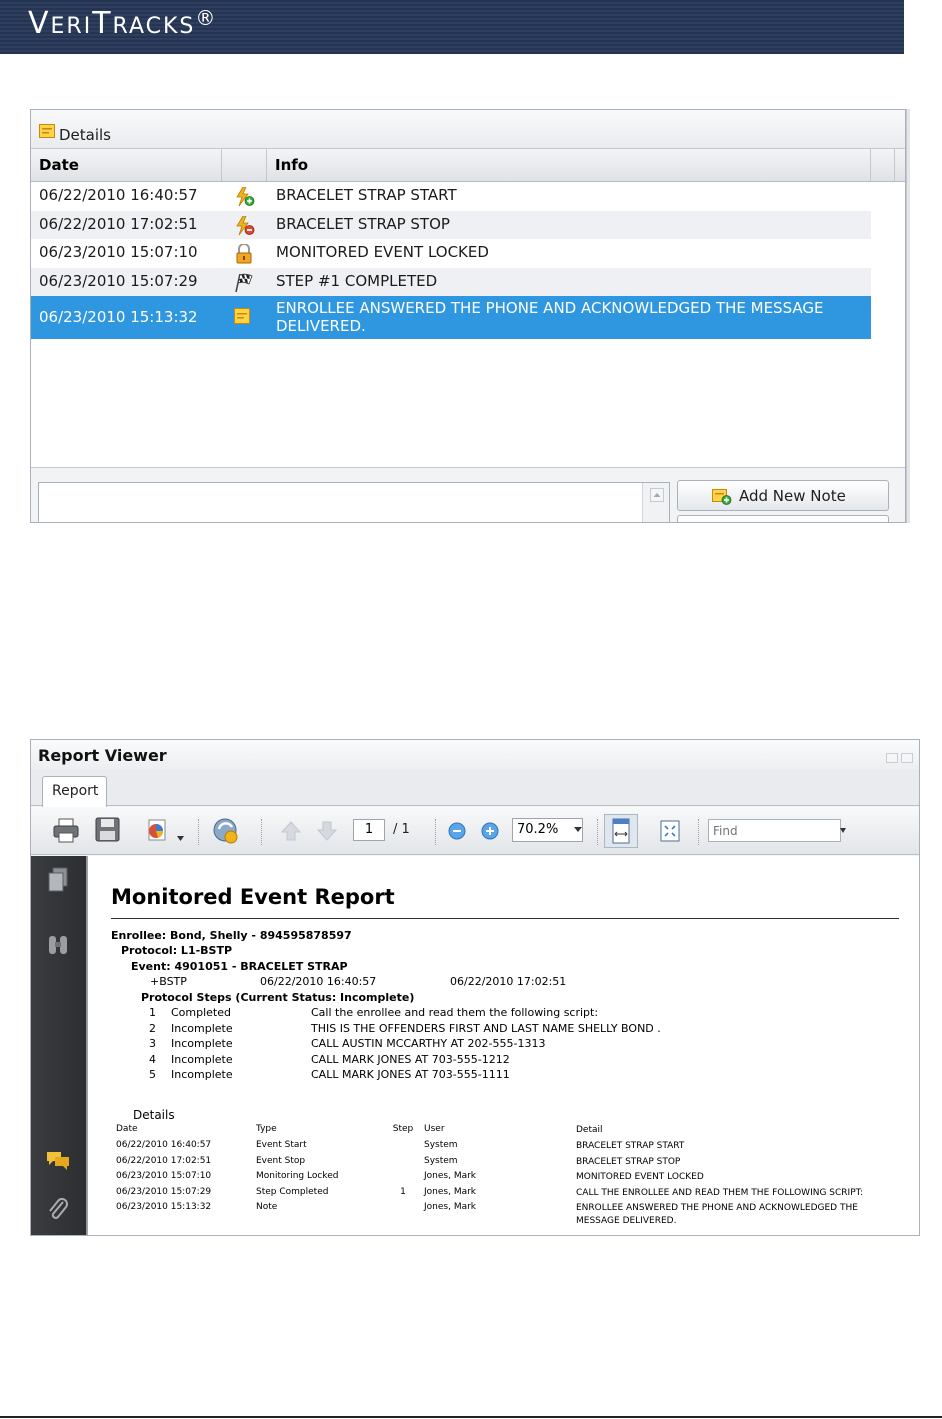 Image resolution: width=942 pixels, height=1419 pixels. Describe the element at coordinates (410, 1074) in the screenshot. I see `step-text: CALL MARK JONES AT 703-555-1111` at that location.